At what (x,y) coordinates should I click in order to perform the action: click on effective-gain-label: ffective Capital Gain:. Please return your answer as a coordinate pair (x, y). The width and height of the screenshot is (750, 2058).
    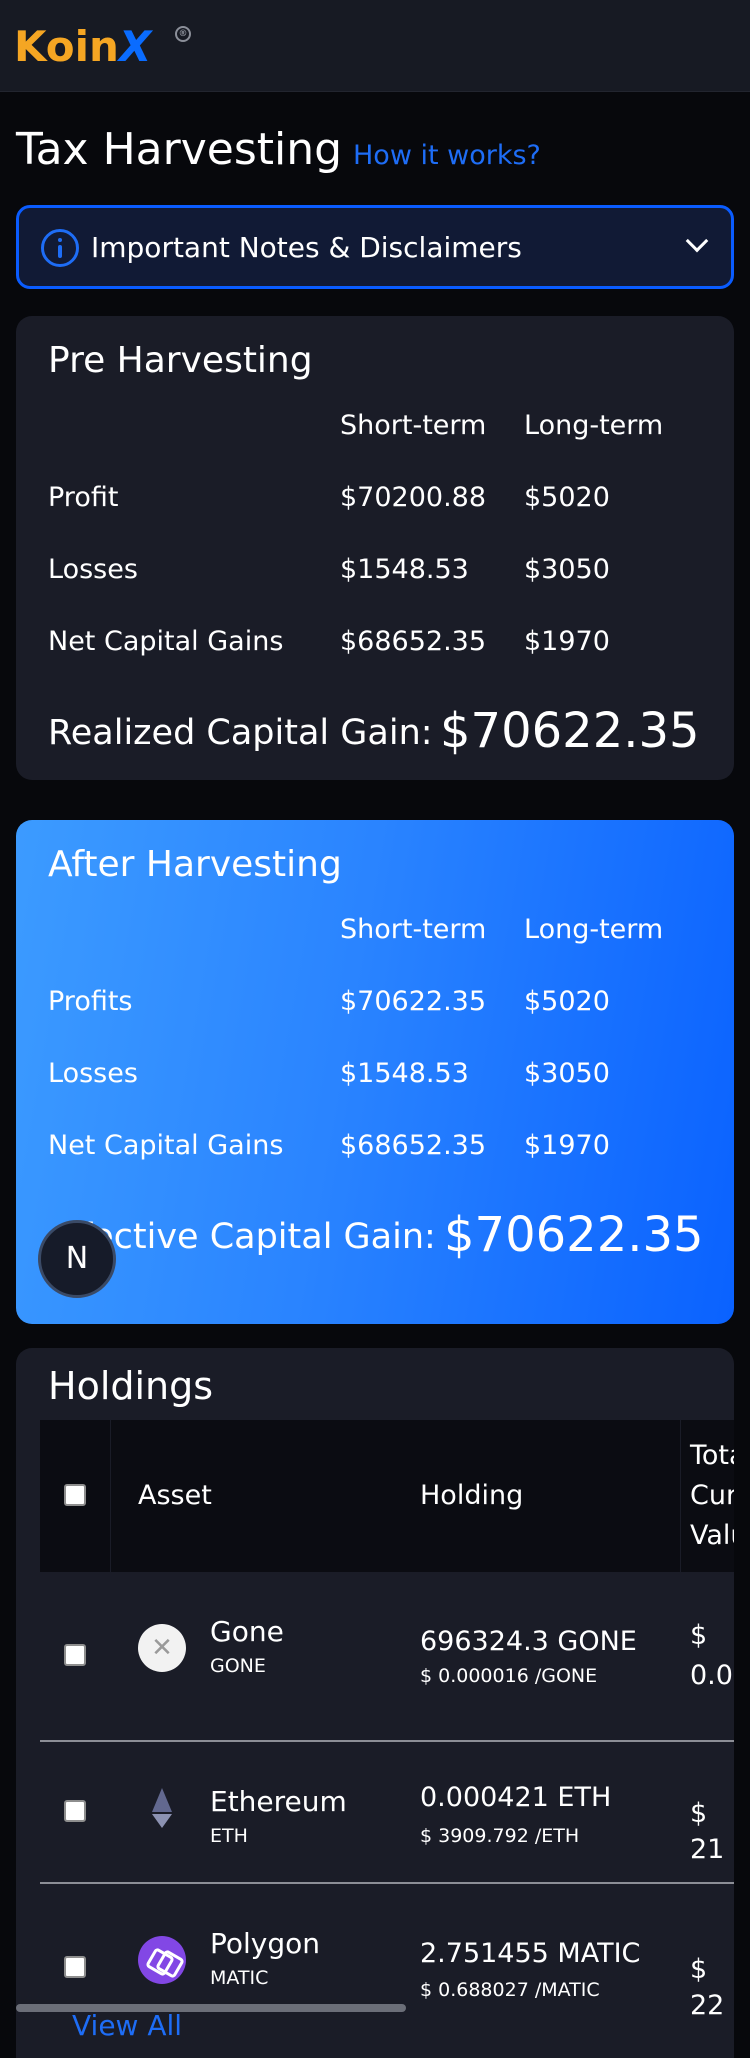
    Looking at the image, I should click on (252, 1237).